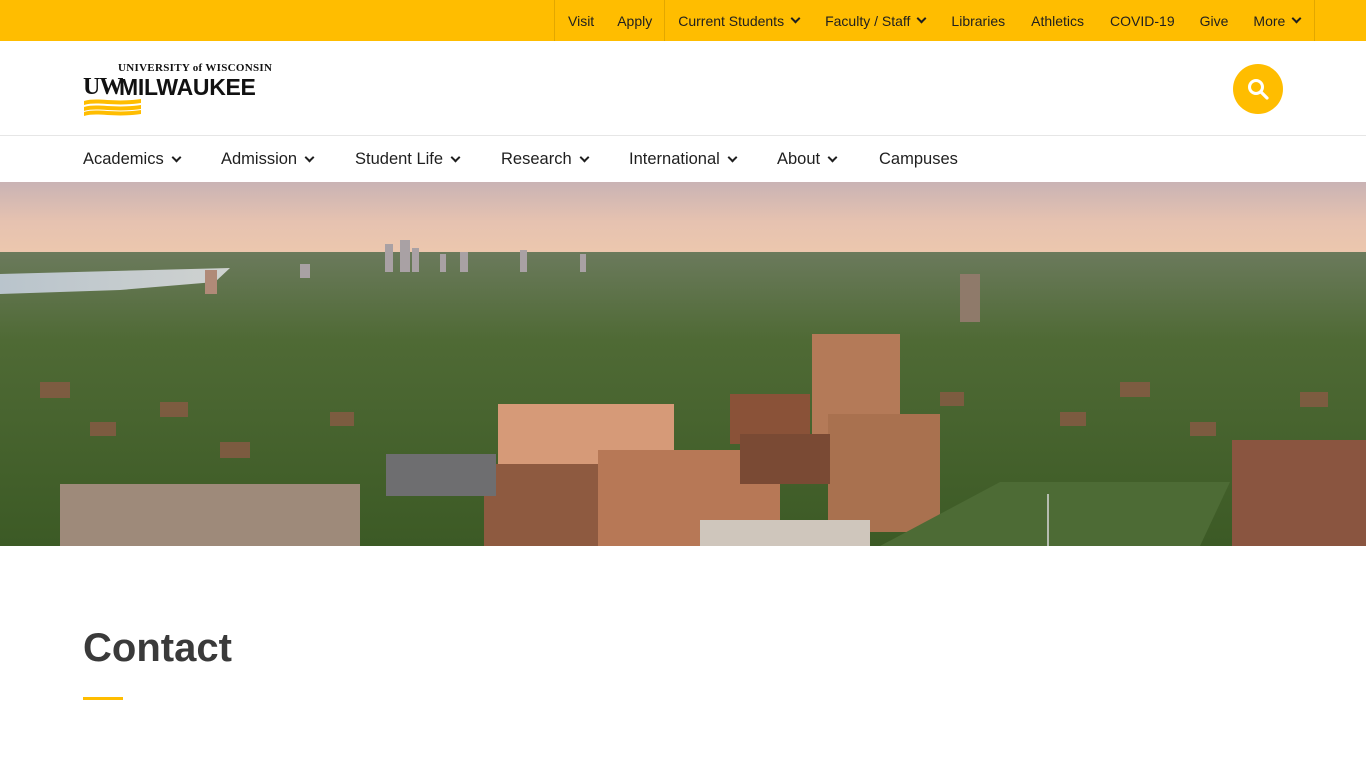 The width and height of the screenshot is (1366, 768). I want to click on utility-link-label: Give, so click(1214, 20).